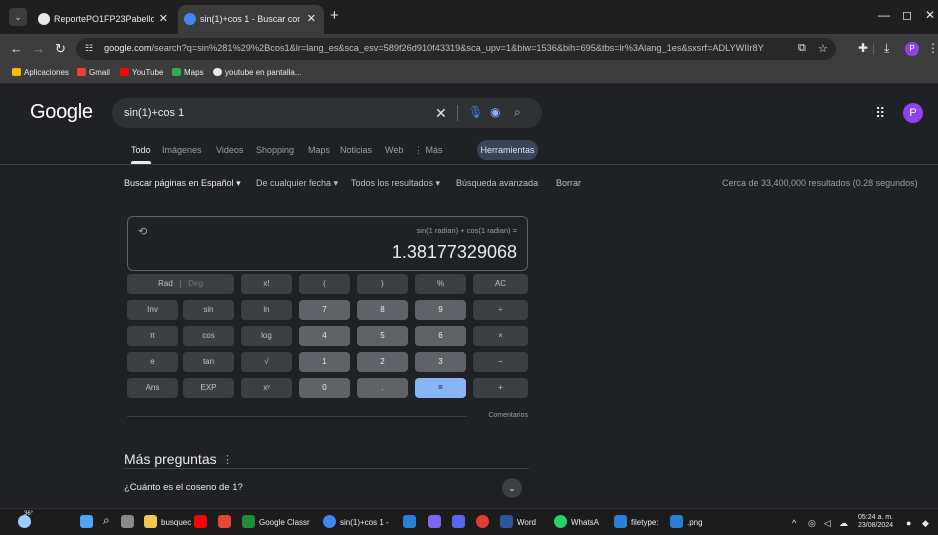 The height and width of the screenshot is (535, 938). What do you see at coordinates (500, 362) in the screenshot?
I see `key-minus: −` at bounding box center [500, 362].